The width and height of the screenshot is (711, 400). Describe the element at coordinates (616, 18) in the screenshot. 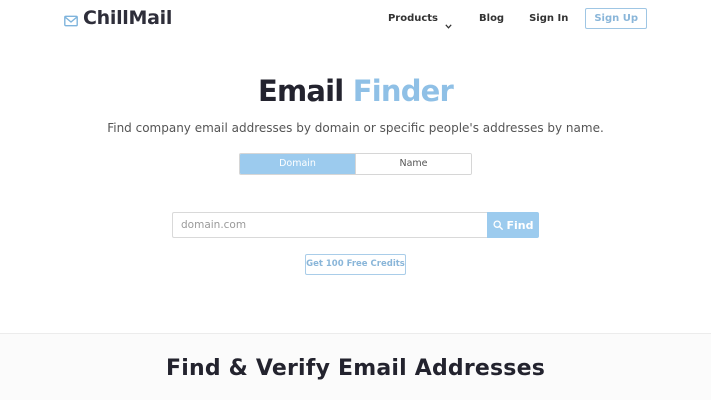

I see `sign-up-button: Sign Up` at that location.